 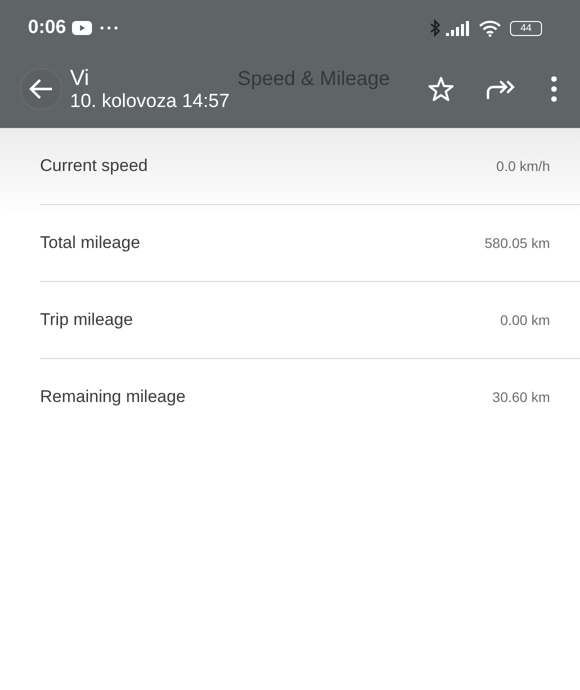 What do you see at coordinates (525, 320) in the screenshot?
I see `row-value: 0.00 km` at bounding box center [525, 320].